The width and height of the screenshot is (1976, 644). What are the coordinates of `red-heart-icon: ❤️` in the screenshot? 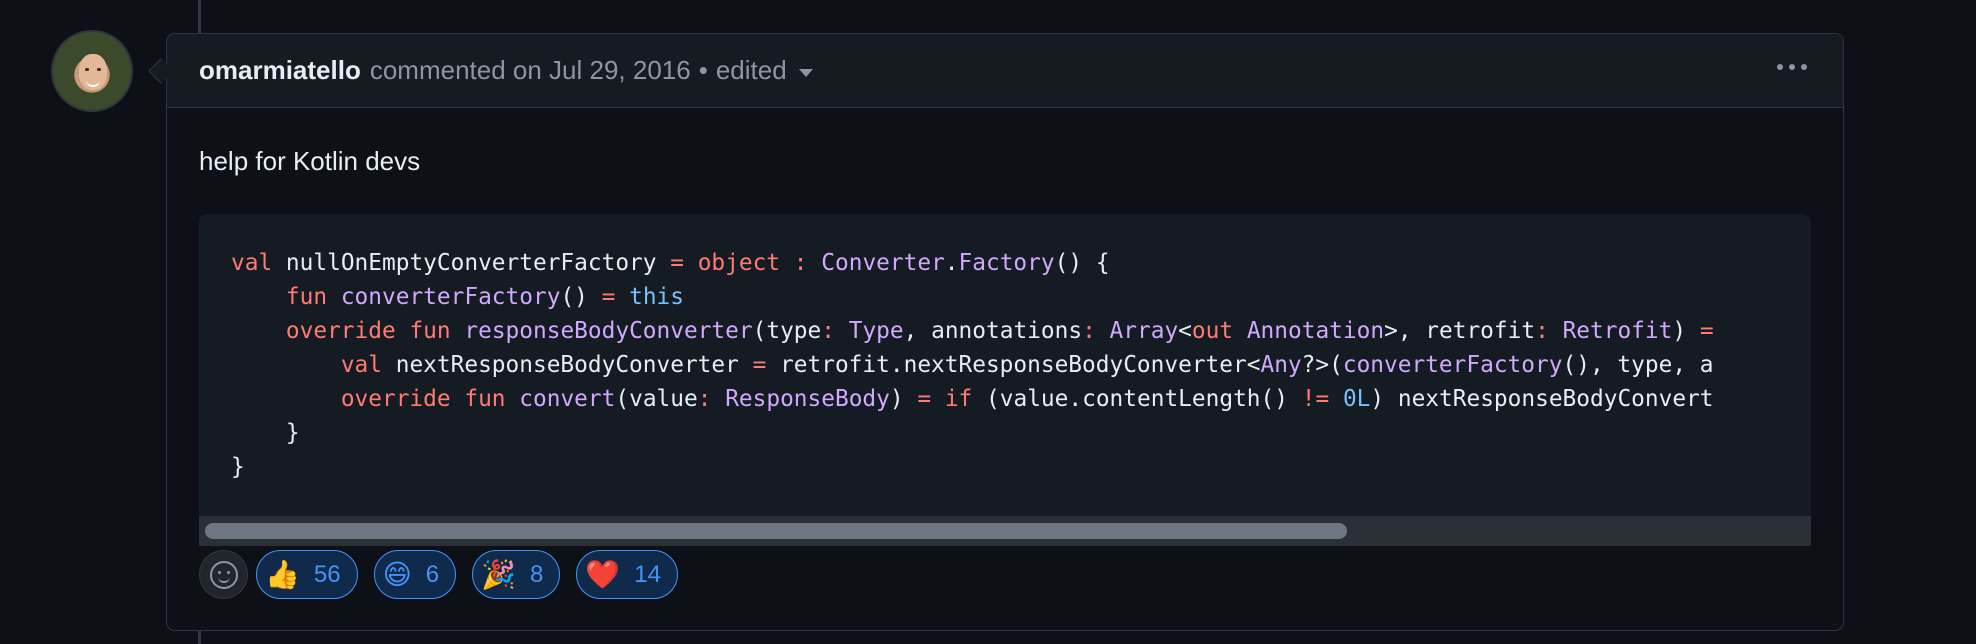 It's located at (603, 574).